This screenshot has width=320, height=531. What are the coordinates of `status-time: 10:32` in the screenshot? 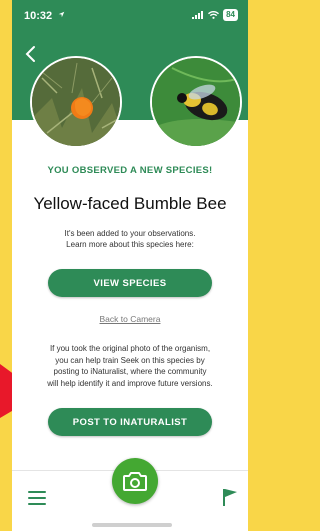 It's located at (38, 16).